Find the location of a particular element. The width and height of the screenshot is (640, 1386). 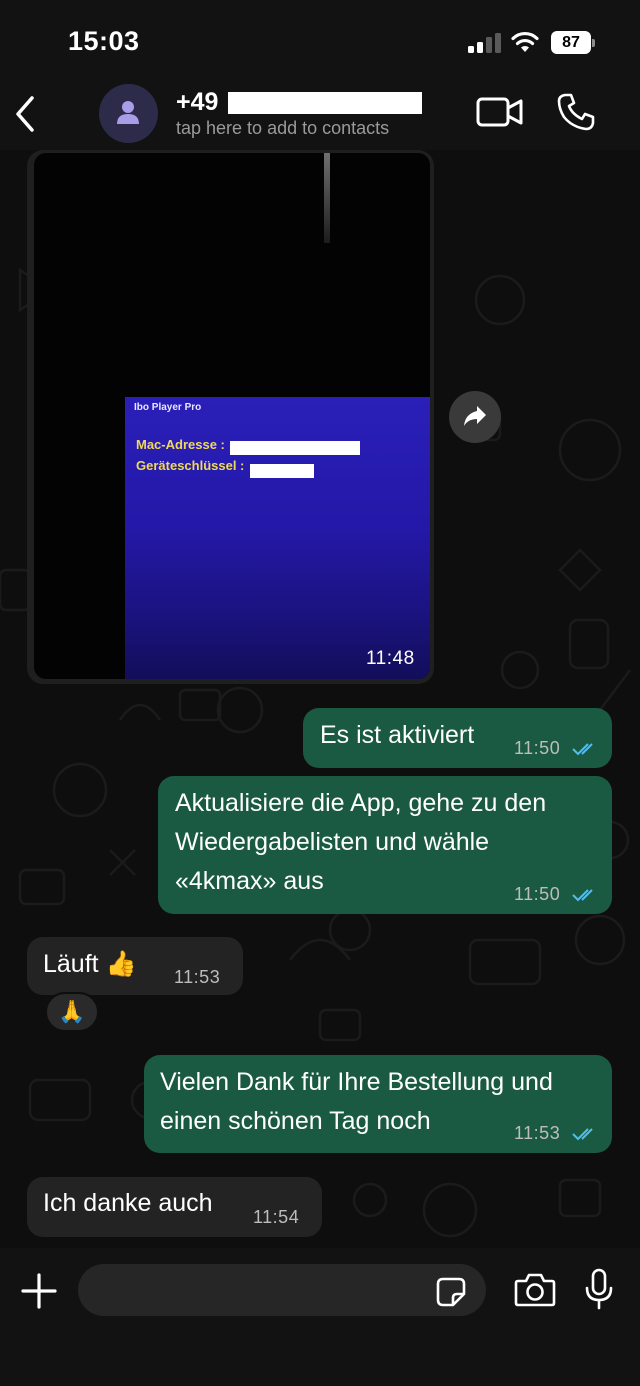

message-text: Es ist aktiviert is located at coordinates (397, 735).